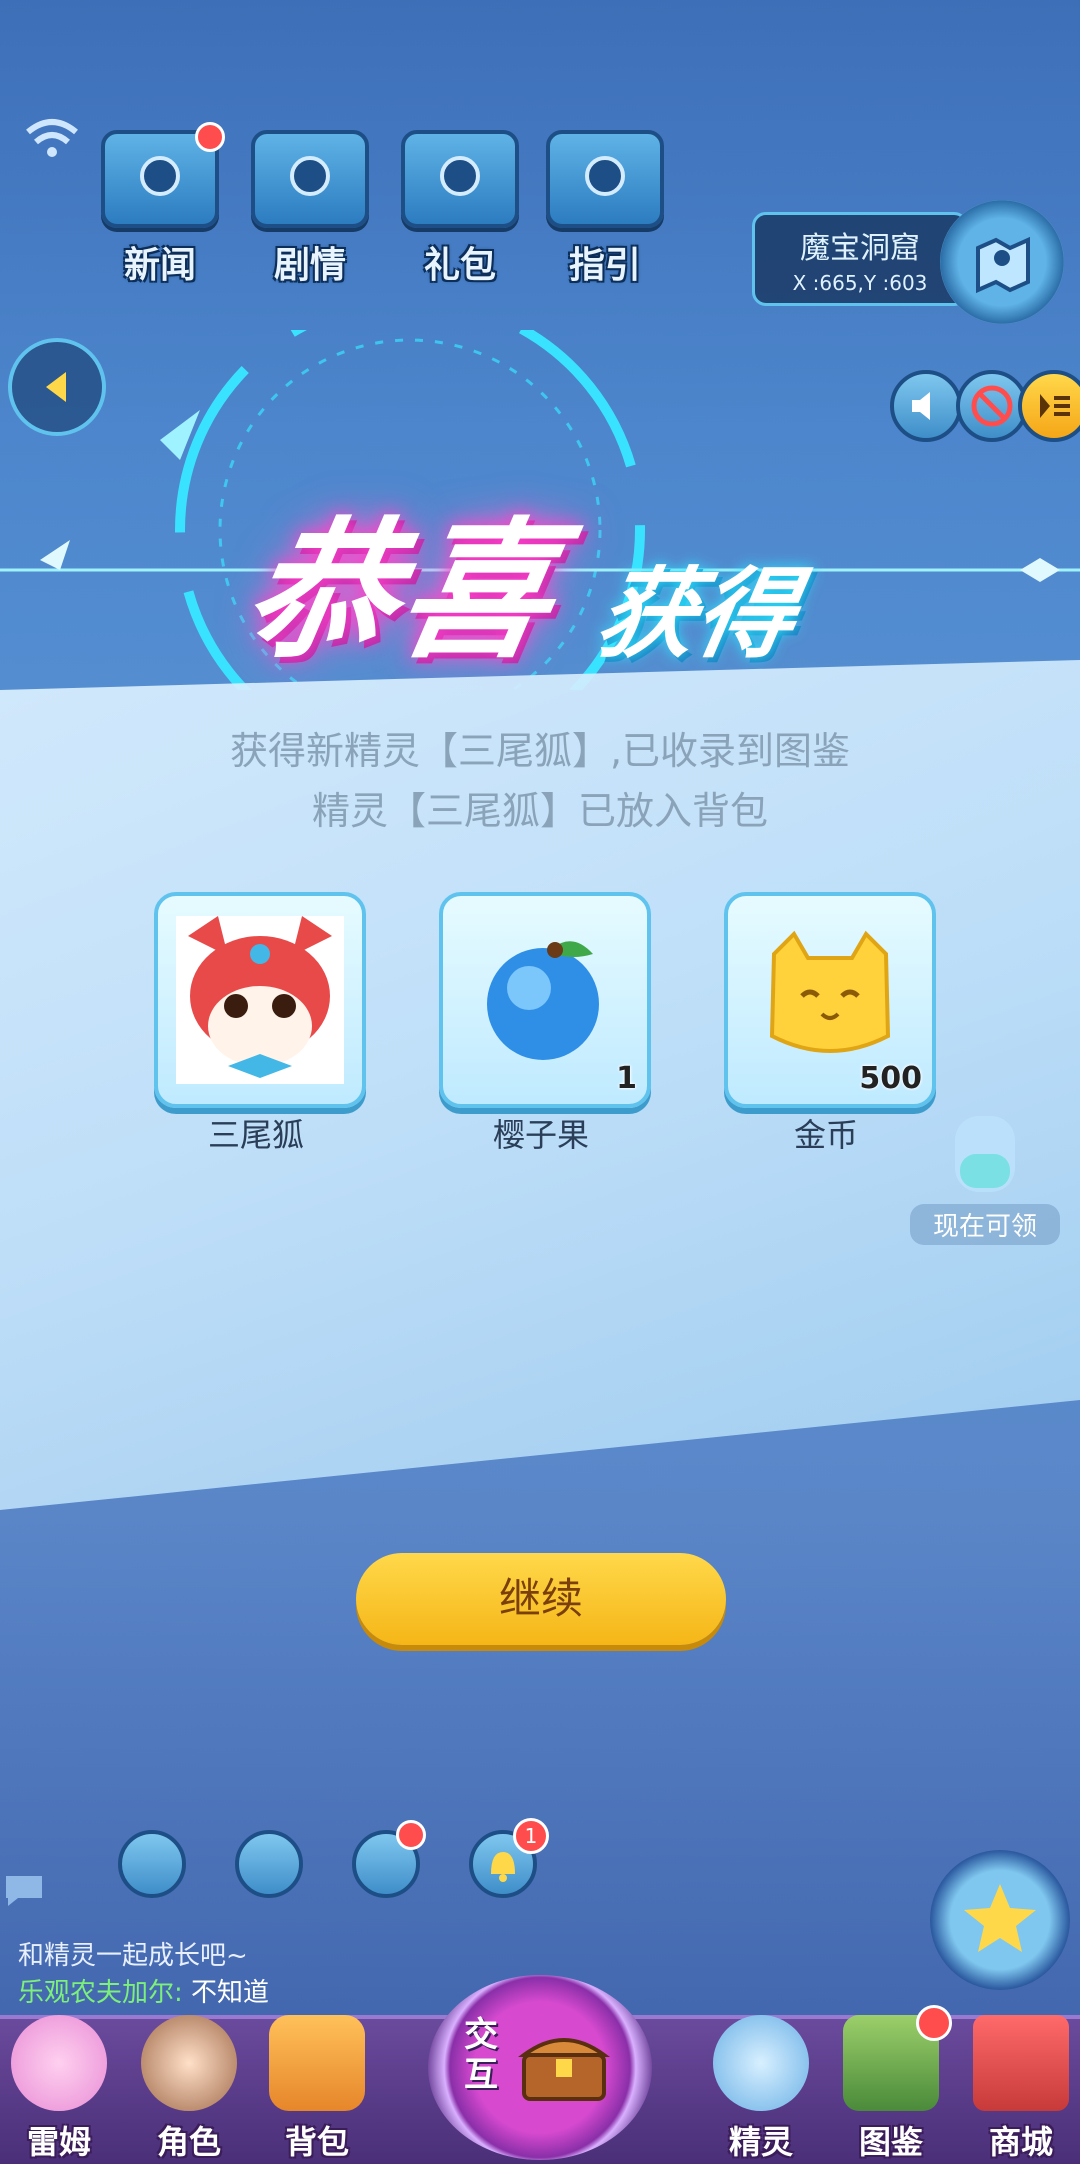 The width and height of the screenshot is (1080, 2164). Describe the element at coordinates (160, 204) in the screenshot. I see `news-button: 新闻` at that location.